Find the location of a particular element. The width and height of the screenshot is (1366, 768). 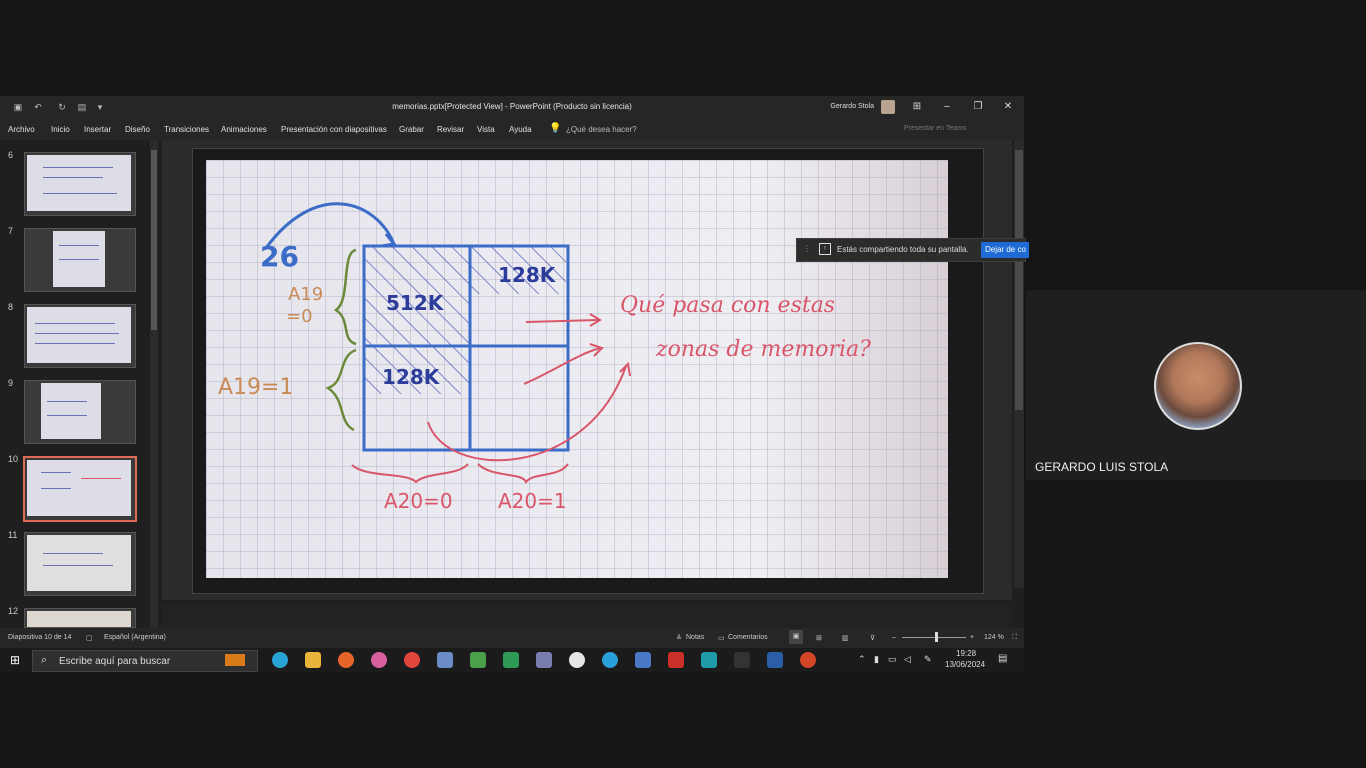

slide-thumbnail-pane: 6 7 8 9 10 11 12 is located at coordinates (80, 384).